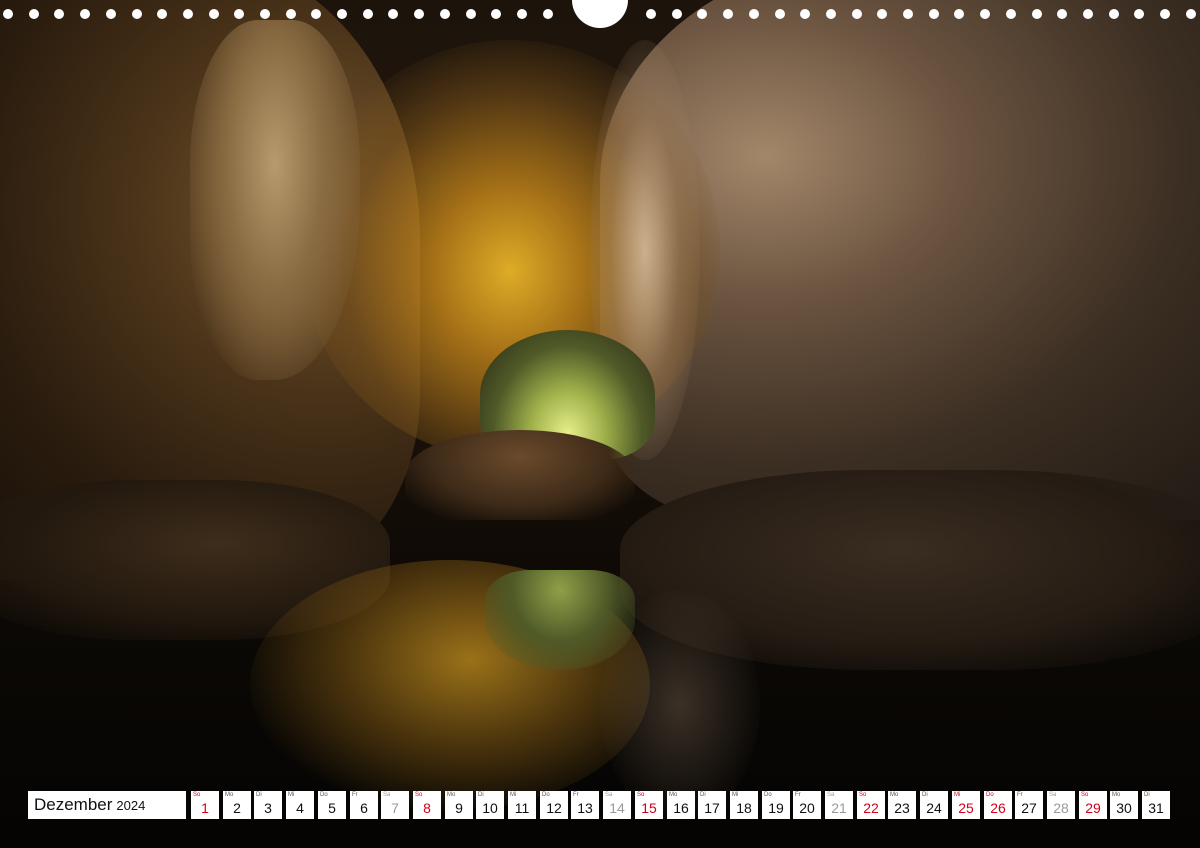 This screenshot has height=848, width=1200. I want to click on day-number: 10, so click(490, 808).